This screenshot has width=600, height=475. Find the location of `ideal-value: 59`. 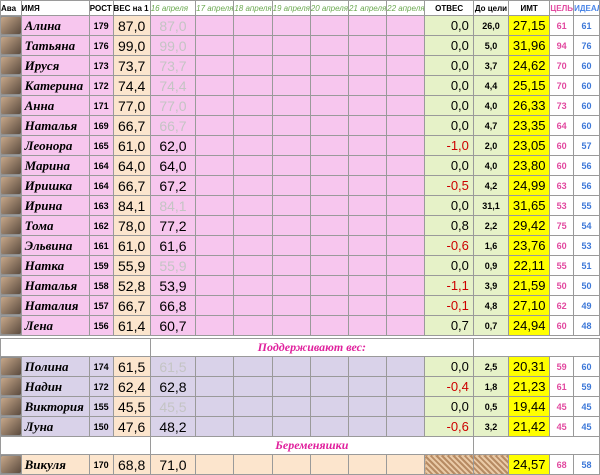

ideal-value: 59 is located at coordinates (586, 386).